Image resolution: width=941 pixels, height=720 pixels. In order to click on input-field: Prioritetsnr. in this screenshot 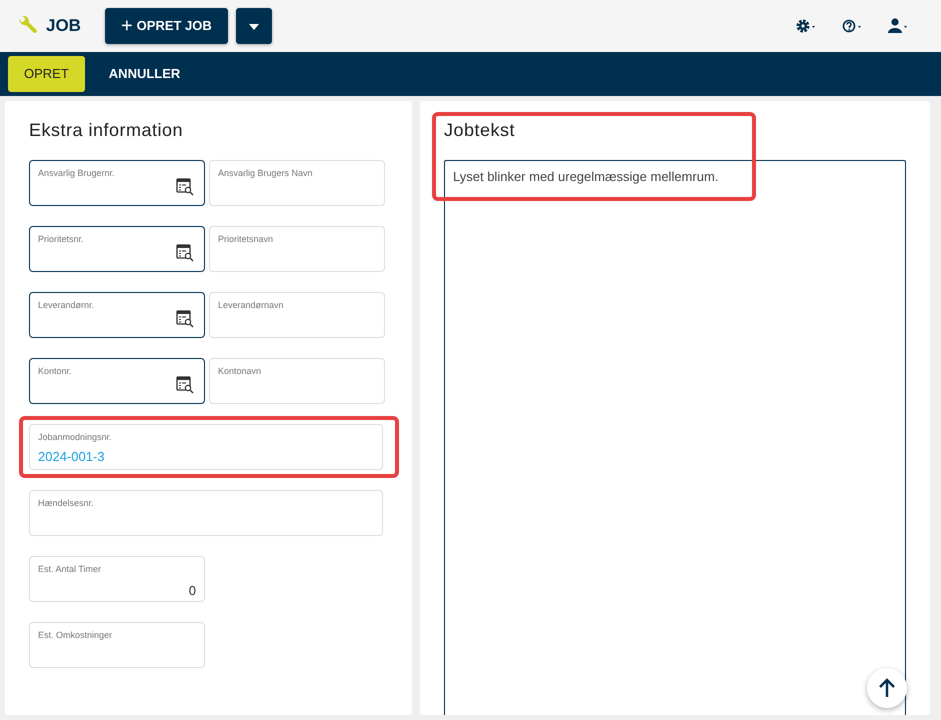, I will do `click(117, 249)`.